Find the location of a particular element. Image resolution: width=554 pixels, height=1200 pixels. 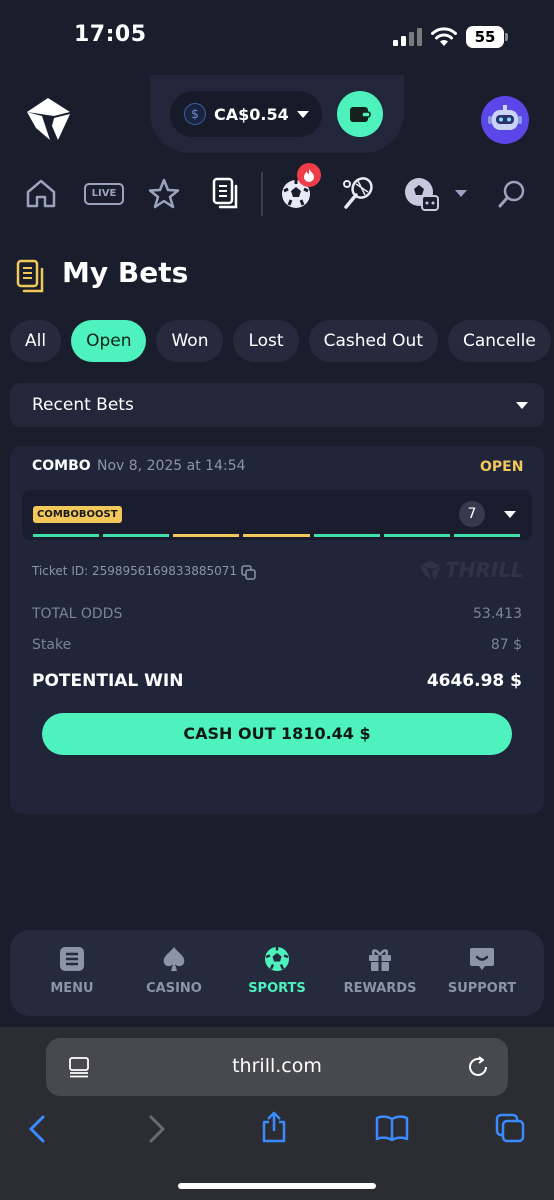

tab-casino: CASINO is located at coordinates (174, 970).